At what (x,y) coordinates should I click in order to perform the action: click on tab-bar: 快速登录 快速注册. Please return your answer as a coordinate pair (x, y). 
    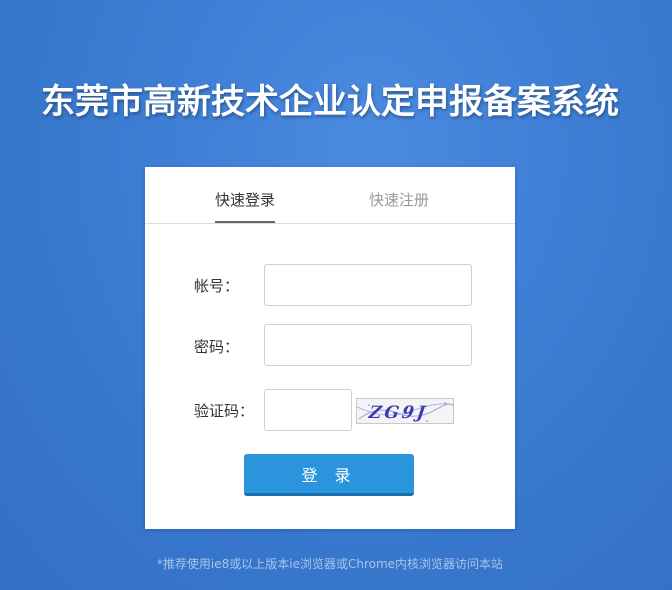
    Looking at the image, I should click on (330, 195).